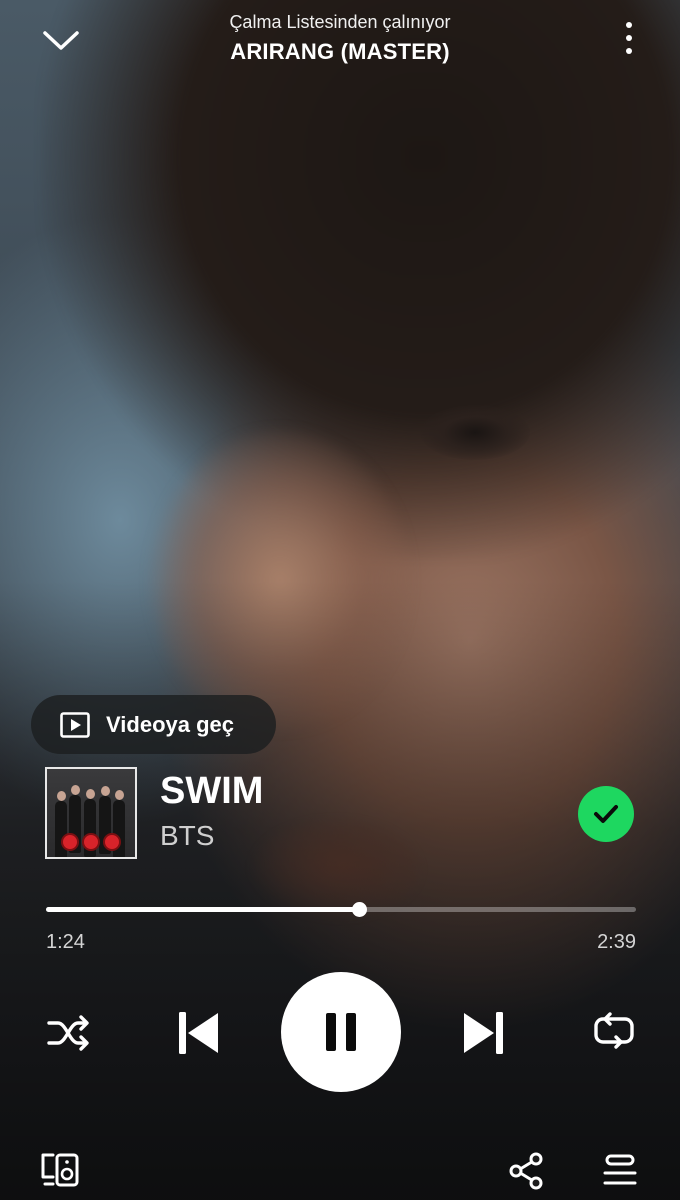  I want to click on background-eye-shape, so click(475, 432).